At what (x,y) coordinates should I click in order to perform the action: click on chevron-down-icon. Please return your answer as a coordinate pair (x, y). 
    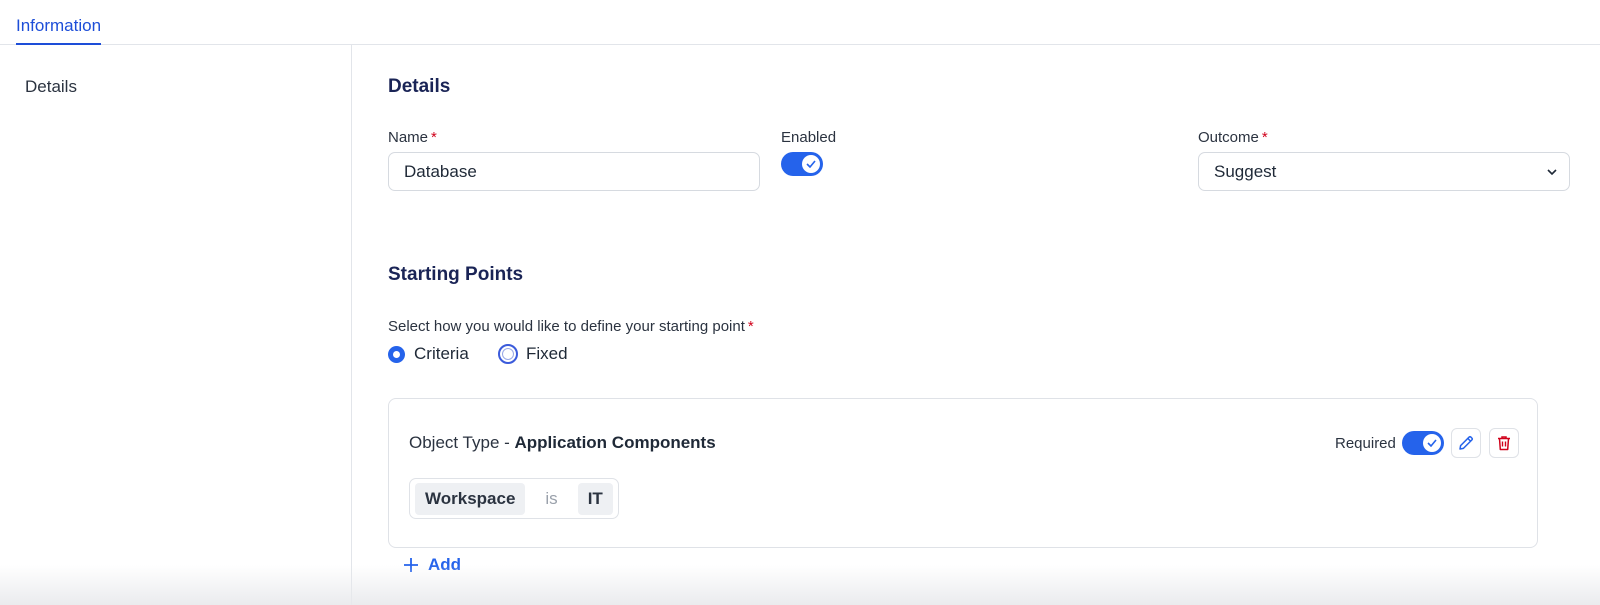
    Looking at the image, I should click on (1552, 172).